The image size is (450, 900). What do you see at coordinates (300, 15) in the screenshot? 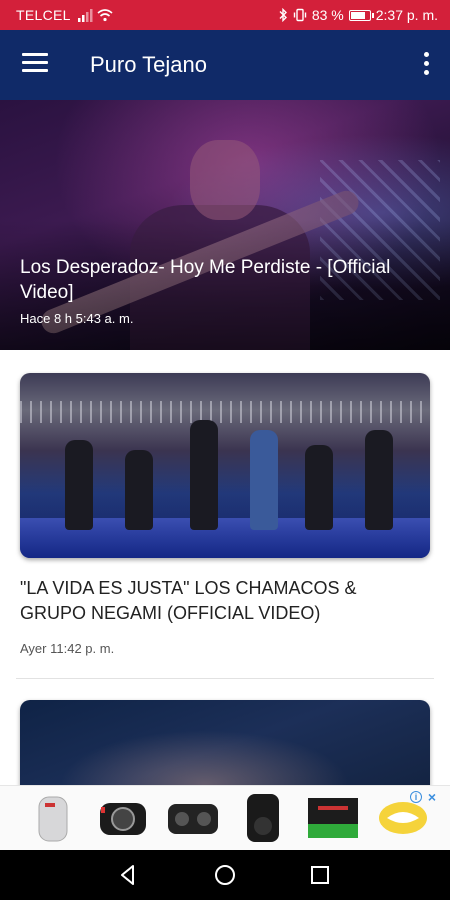
I see `vibrate-icon` at bounding box center [300, 15].